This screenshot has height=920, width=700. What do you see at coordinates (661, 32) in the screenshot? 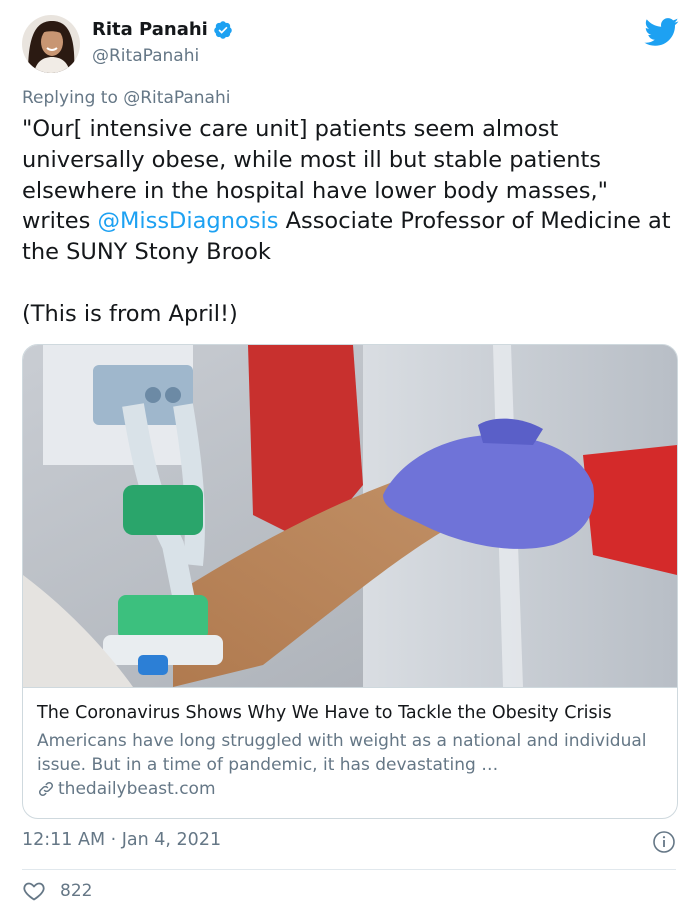
I see `twitter-bird-icon` at bounding box center [661, 32].